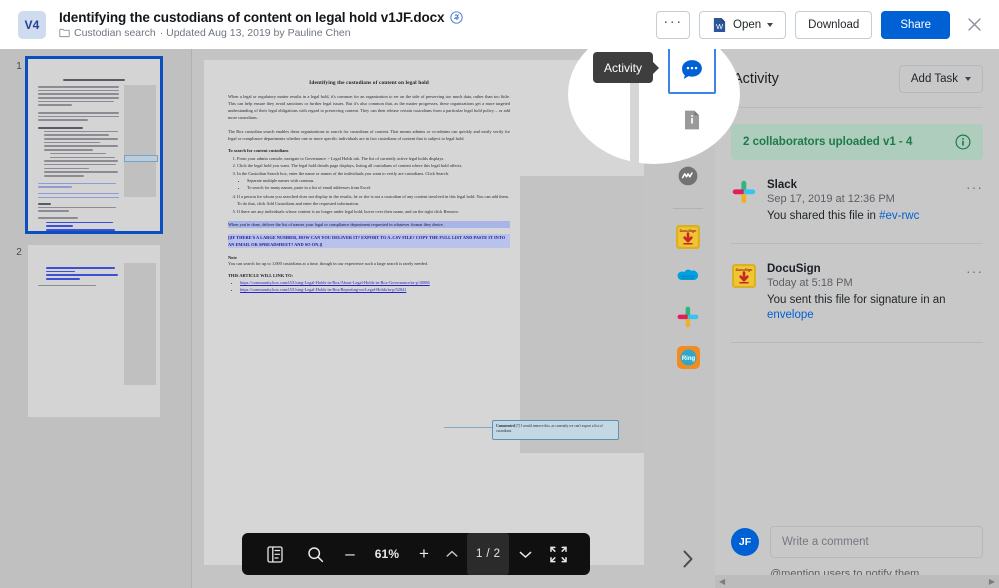 The height and width of the screenshot is (588, 999). I want to click on collapse-sidebar-button, so click(688, 559).